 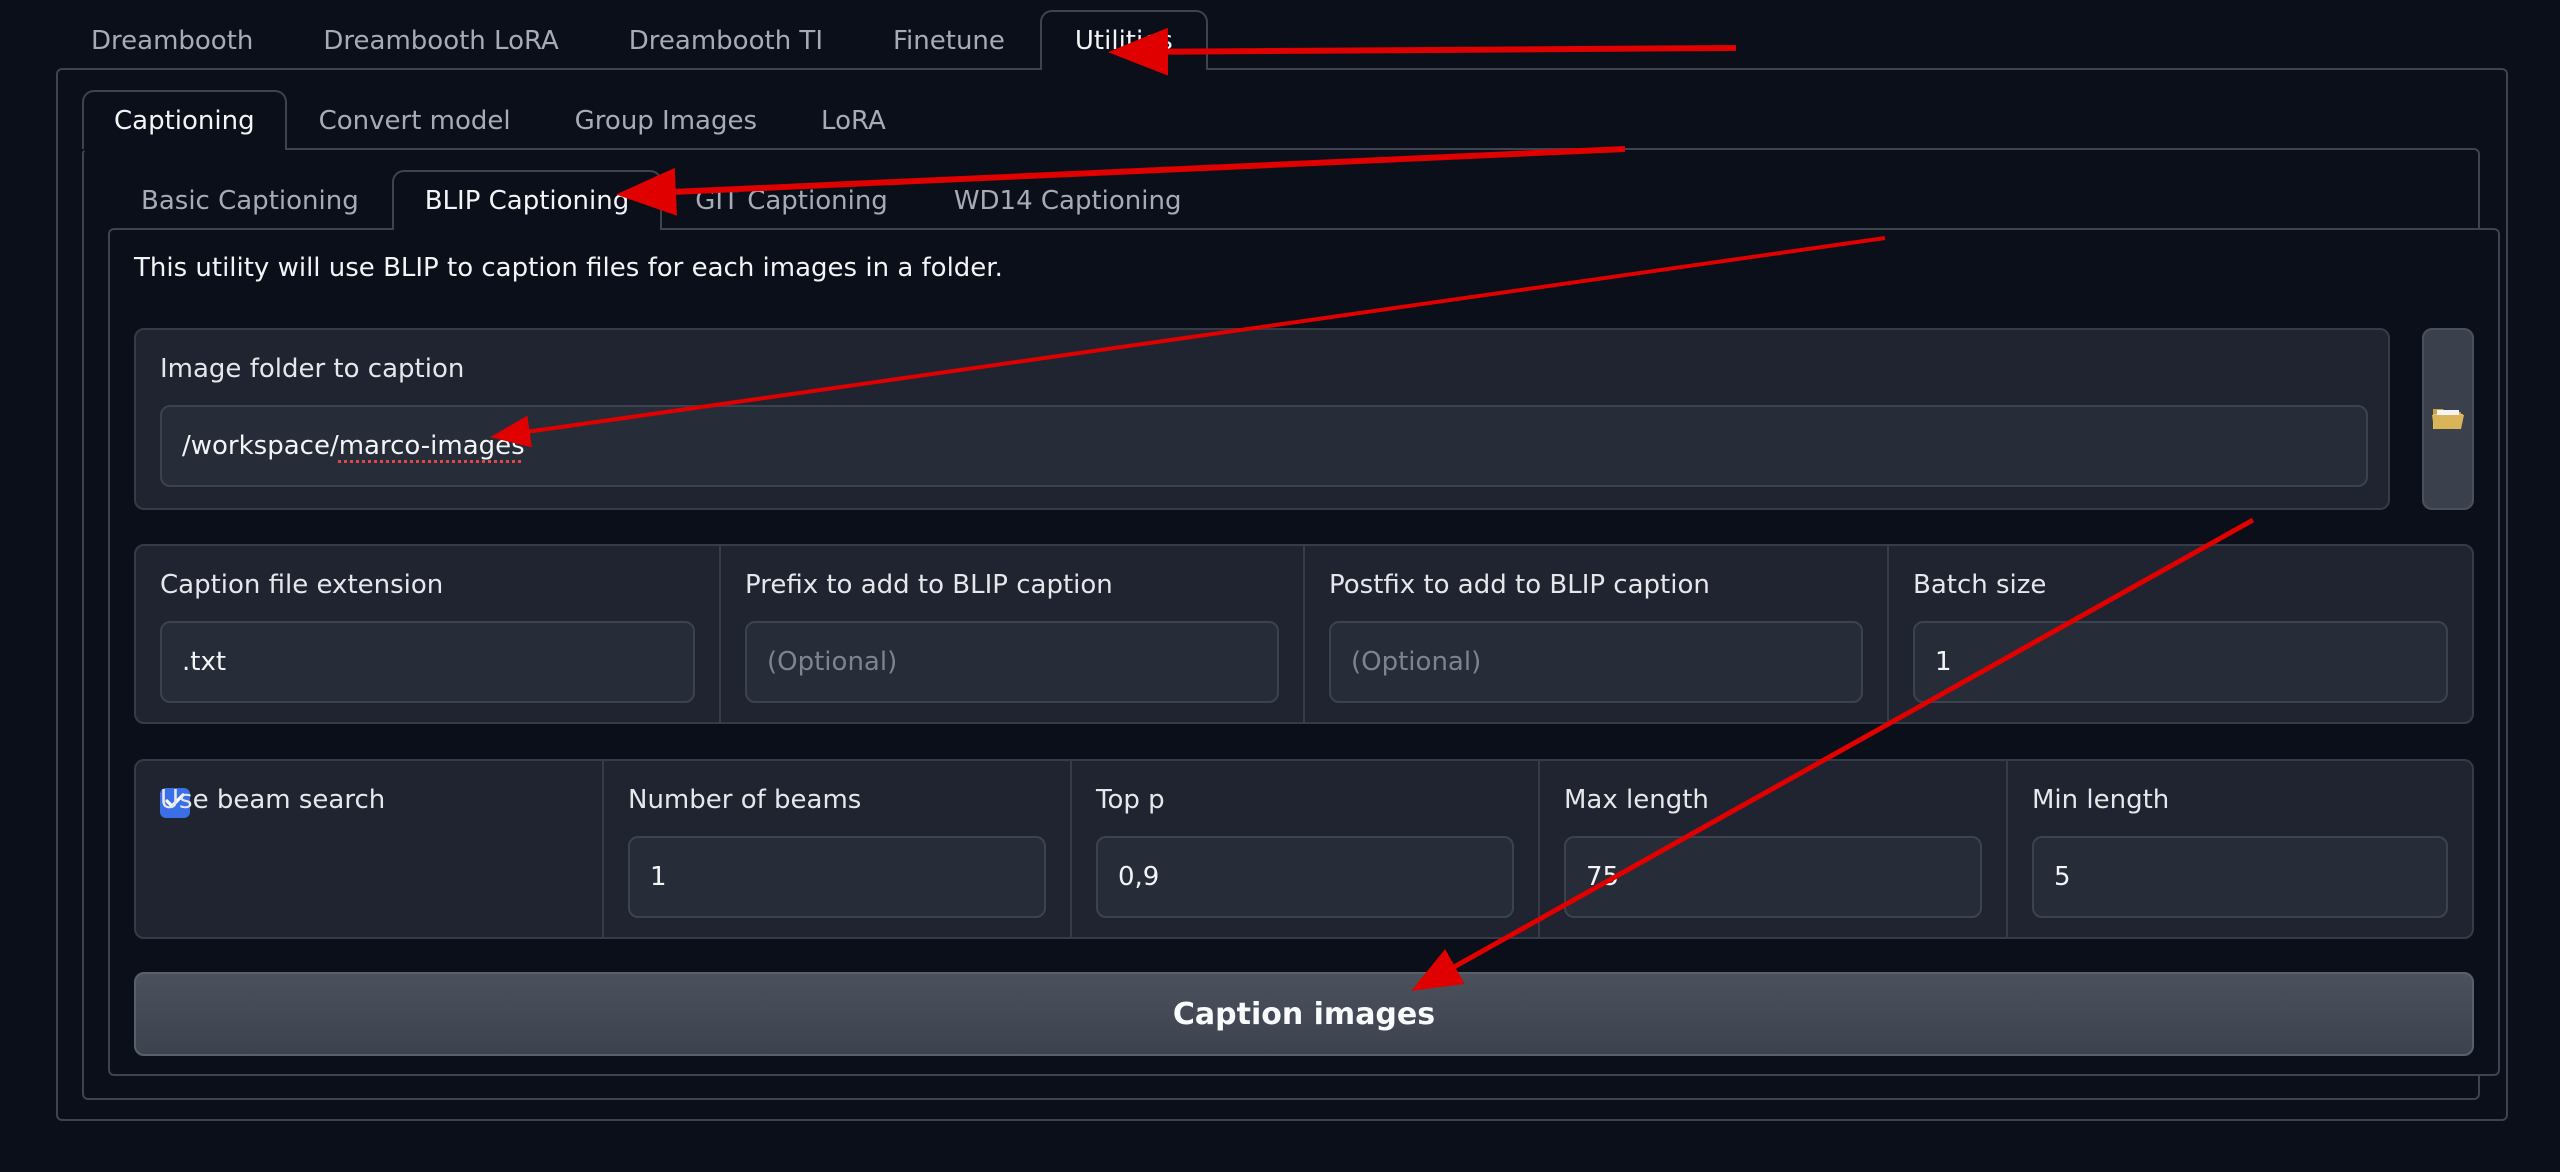 What do you see at coordinates (1980, 585) in the screenshot?
I see `batch-size-label: Batch size` at bounding box center [1980, 585].